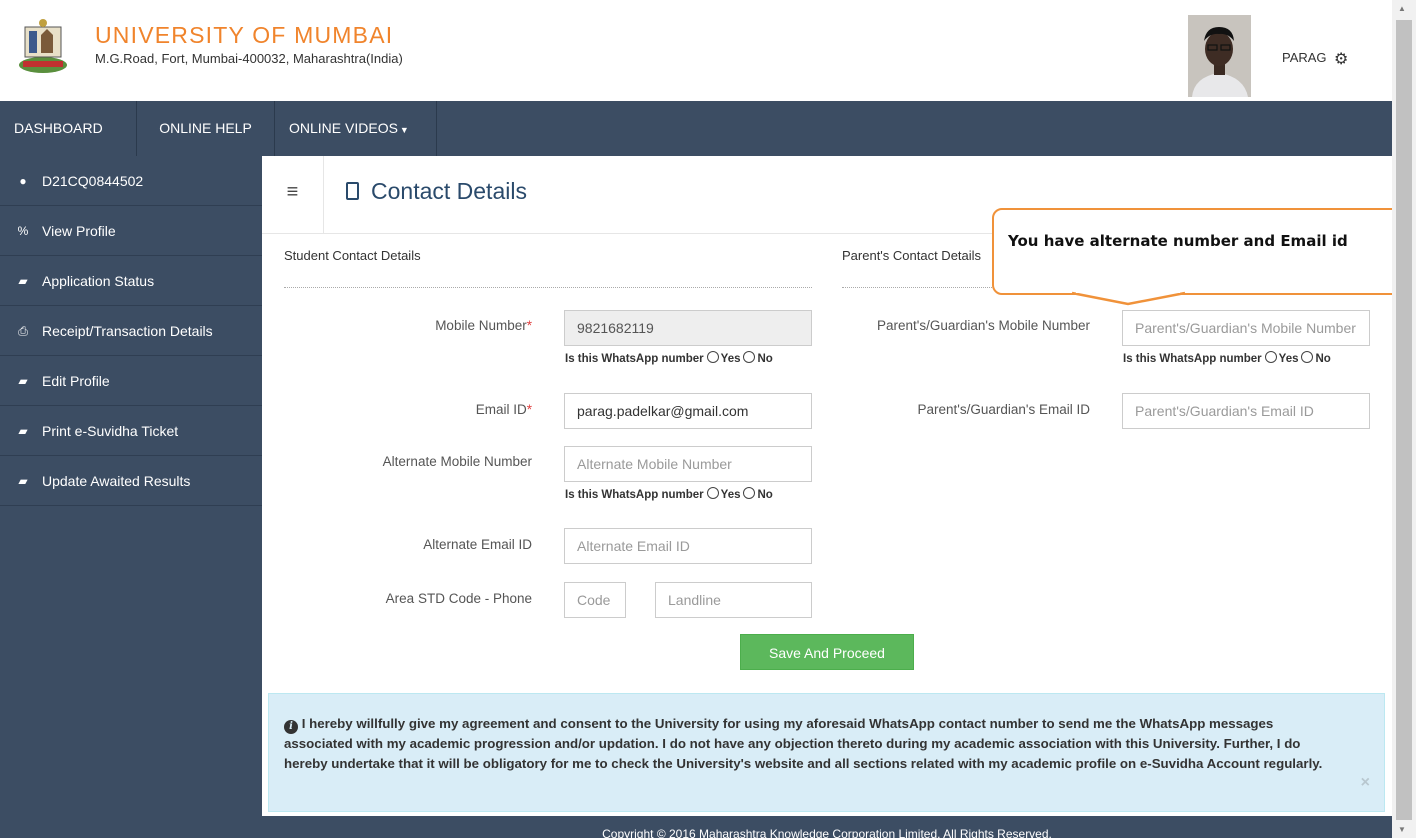 The width and height of the screenshot is (1416, 838). What do you see at coordinates (1246, 411) in the screenshot?
I see `parent-email-input` at bounding box center [1246, 411].